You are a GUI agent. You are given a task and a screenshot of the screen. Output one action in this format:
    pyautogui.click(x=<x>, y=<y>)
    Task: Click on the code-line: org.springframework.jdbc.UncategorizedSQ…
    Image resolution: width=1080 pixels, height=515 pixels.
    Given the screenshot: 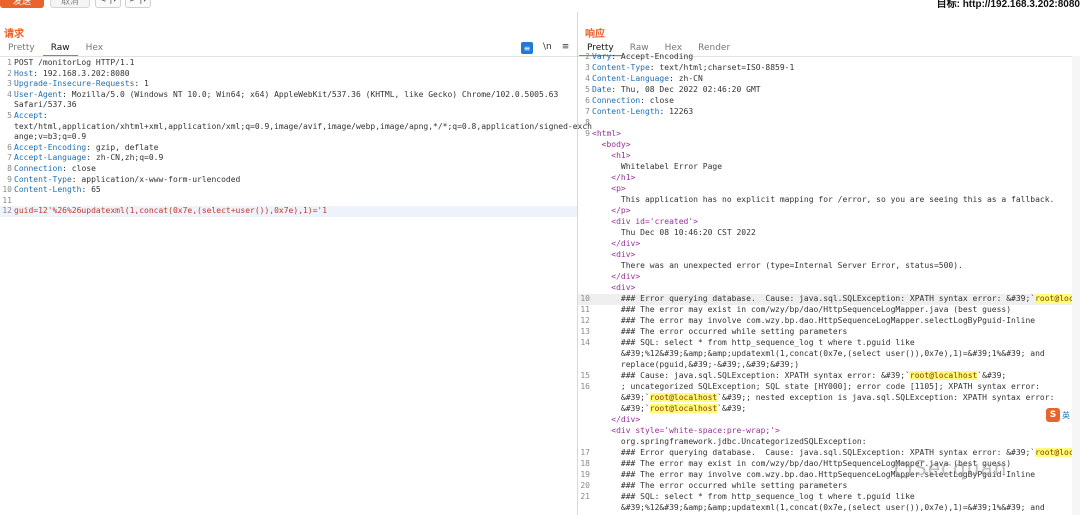 What is the action you would take?
    pyautogui.click(x=825, y=442)
    